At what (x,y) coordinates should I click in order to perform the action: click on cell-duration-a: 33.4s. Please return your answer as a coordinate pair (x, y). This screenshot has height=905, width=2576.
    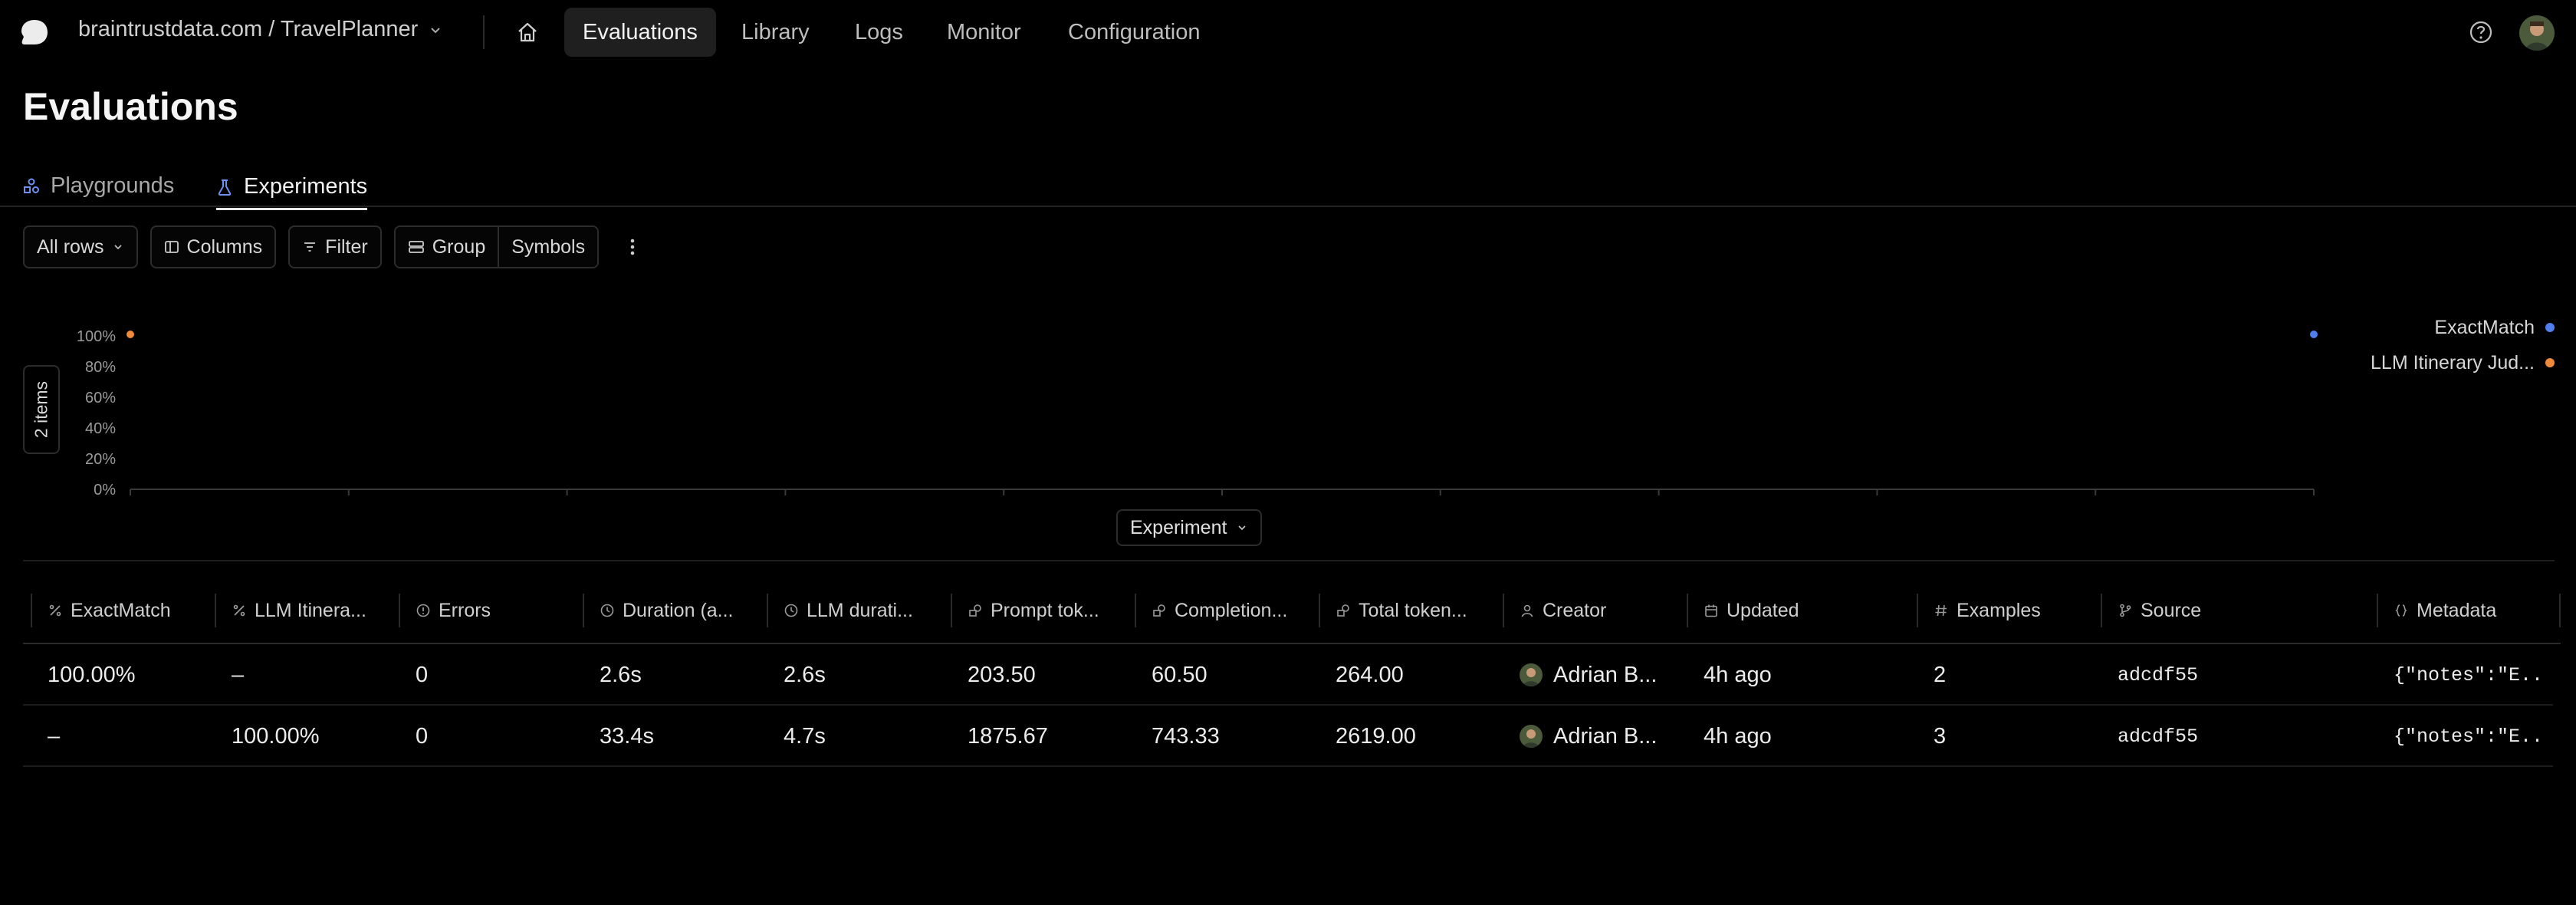
    Looking at the image, I should click on (677, 736).